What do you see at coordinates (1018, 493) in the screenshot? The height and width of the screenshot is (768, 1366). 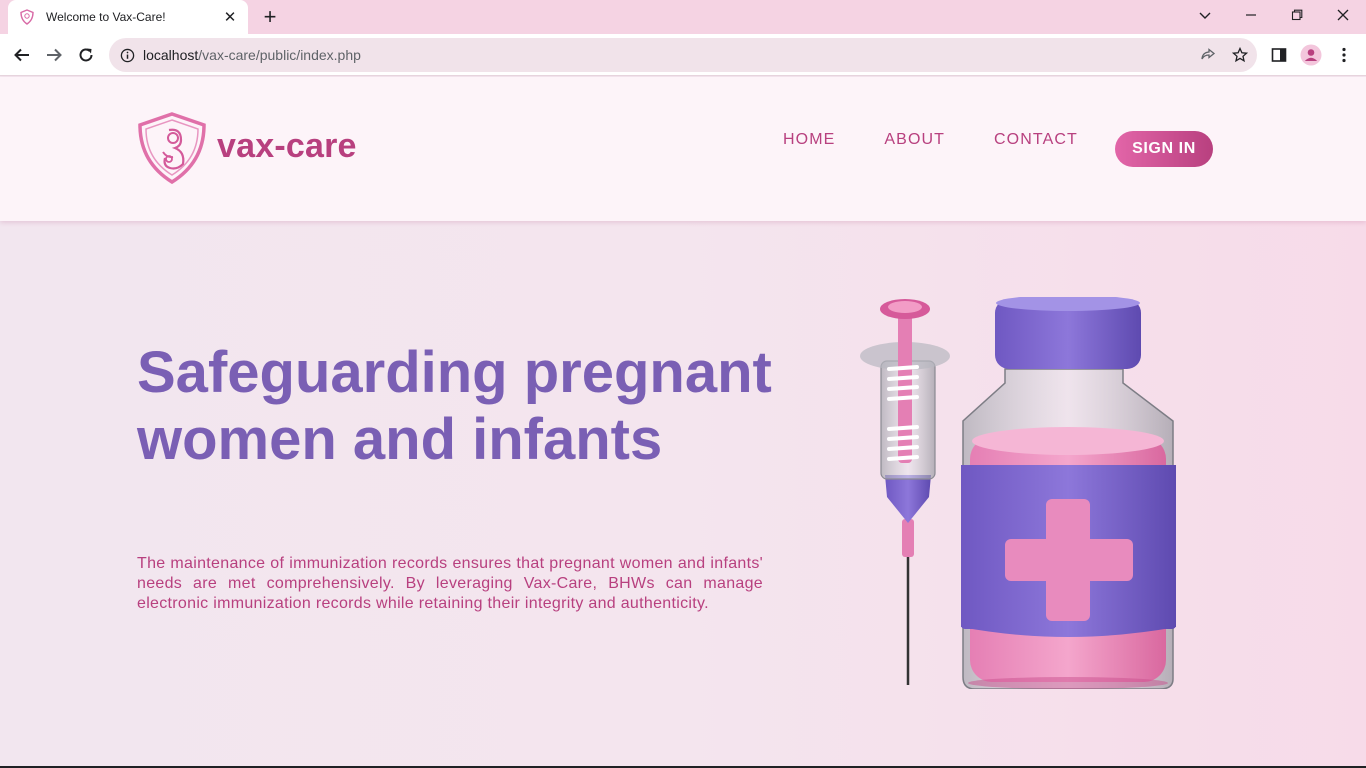 I see `vaccine-vial-syringe-illustration` at bounding box center [1018, 493].